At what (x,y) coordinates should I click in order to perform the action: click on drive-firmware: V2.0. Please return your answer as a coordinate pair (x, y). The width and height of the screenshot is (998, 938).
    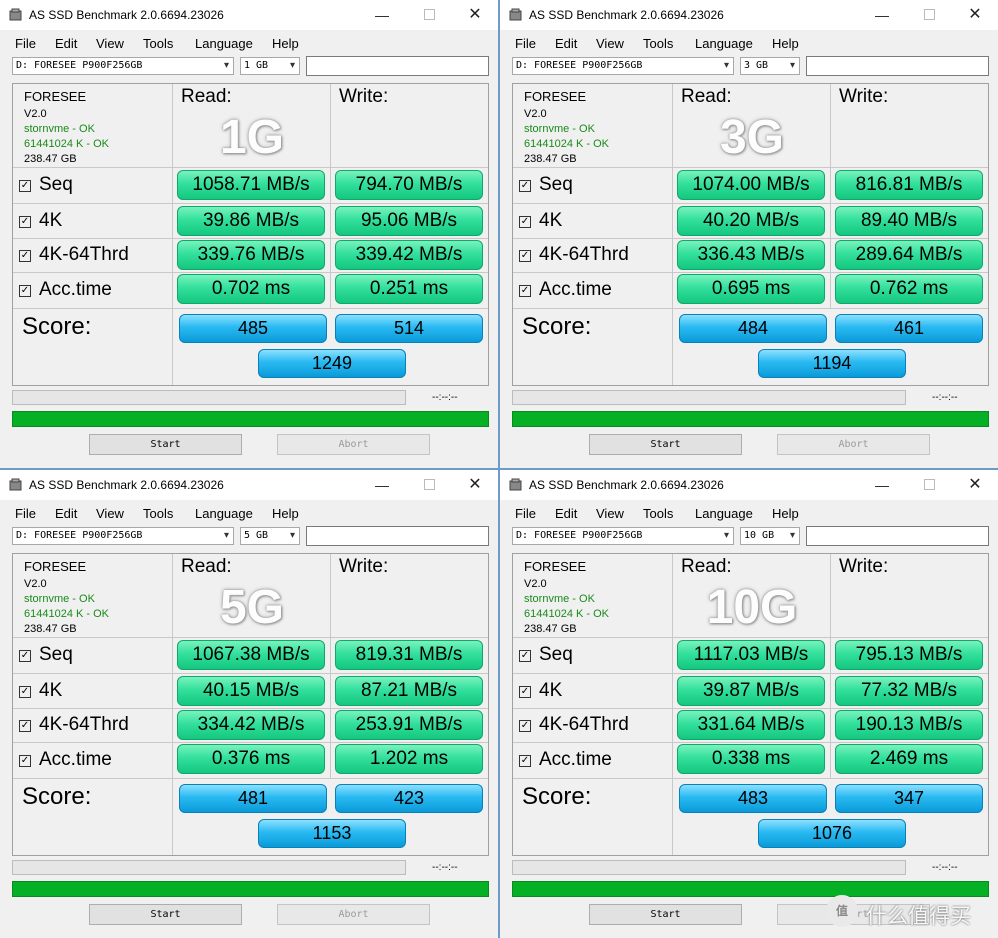
    Looking at the image, I should click on (35, 114).